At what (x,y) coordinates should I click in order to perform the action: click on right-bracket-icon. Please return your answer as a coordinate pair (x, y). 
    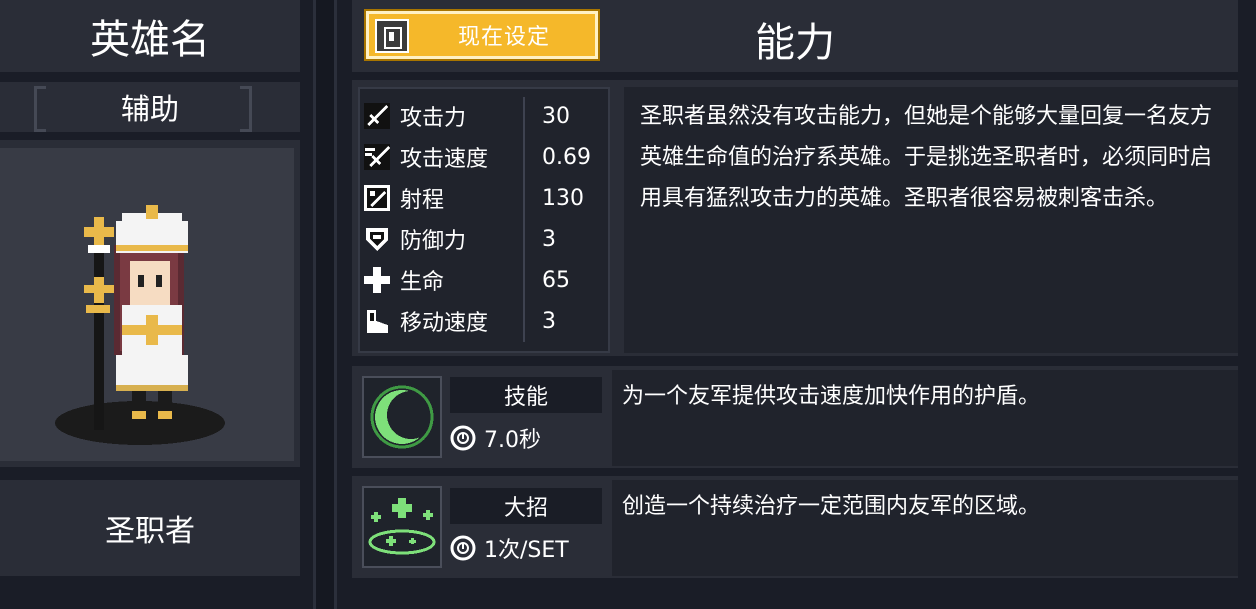
    Looking at the image, I should click on (246, 109).